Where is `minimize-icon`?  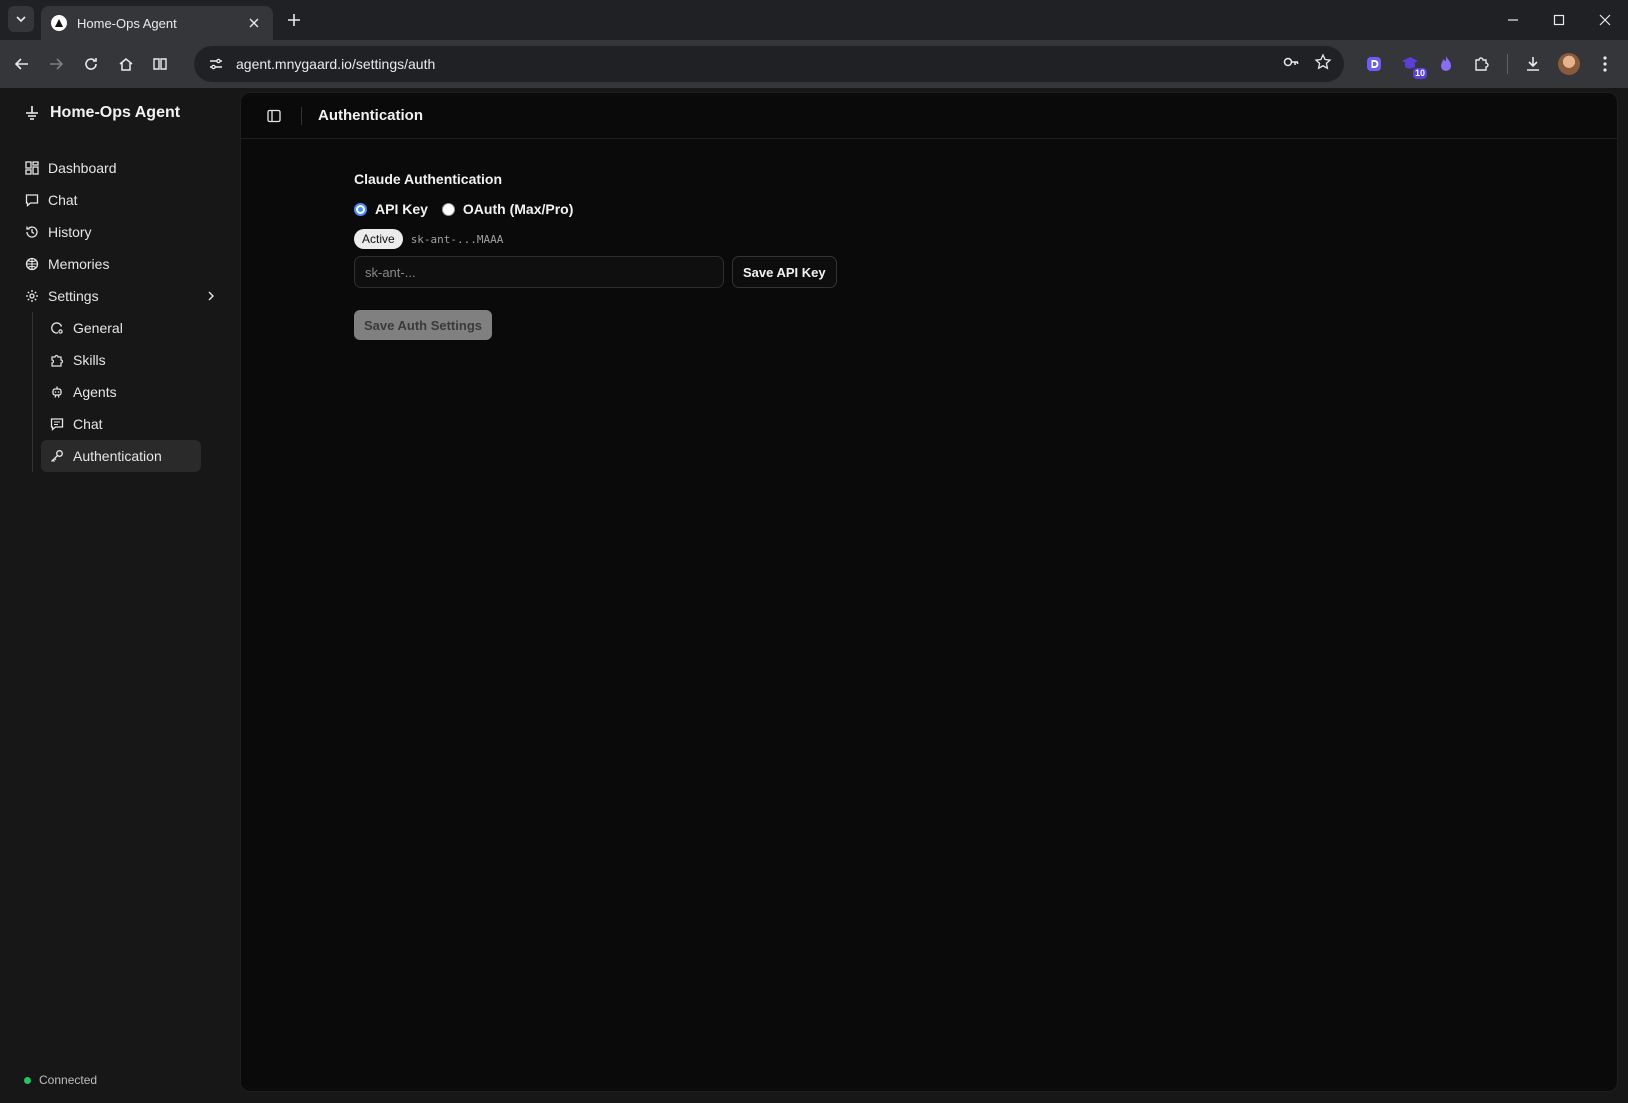
minimize-icon is located at coordinates (1513, 20).